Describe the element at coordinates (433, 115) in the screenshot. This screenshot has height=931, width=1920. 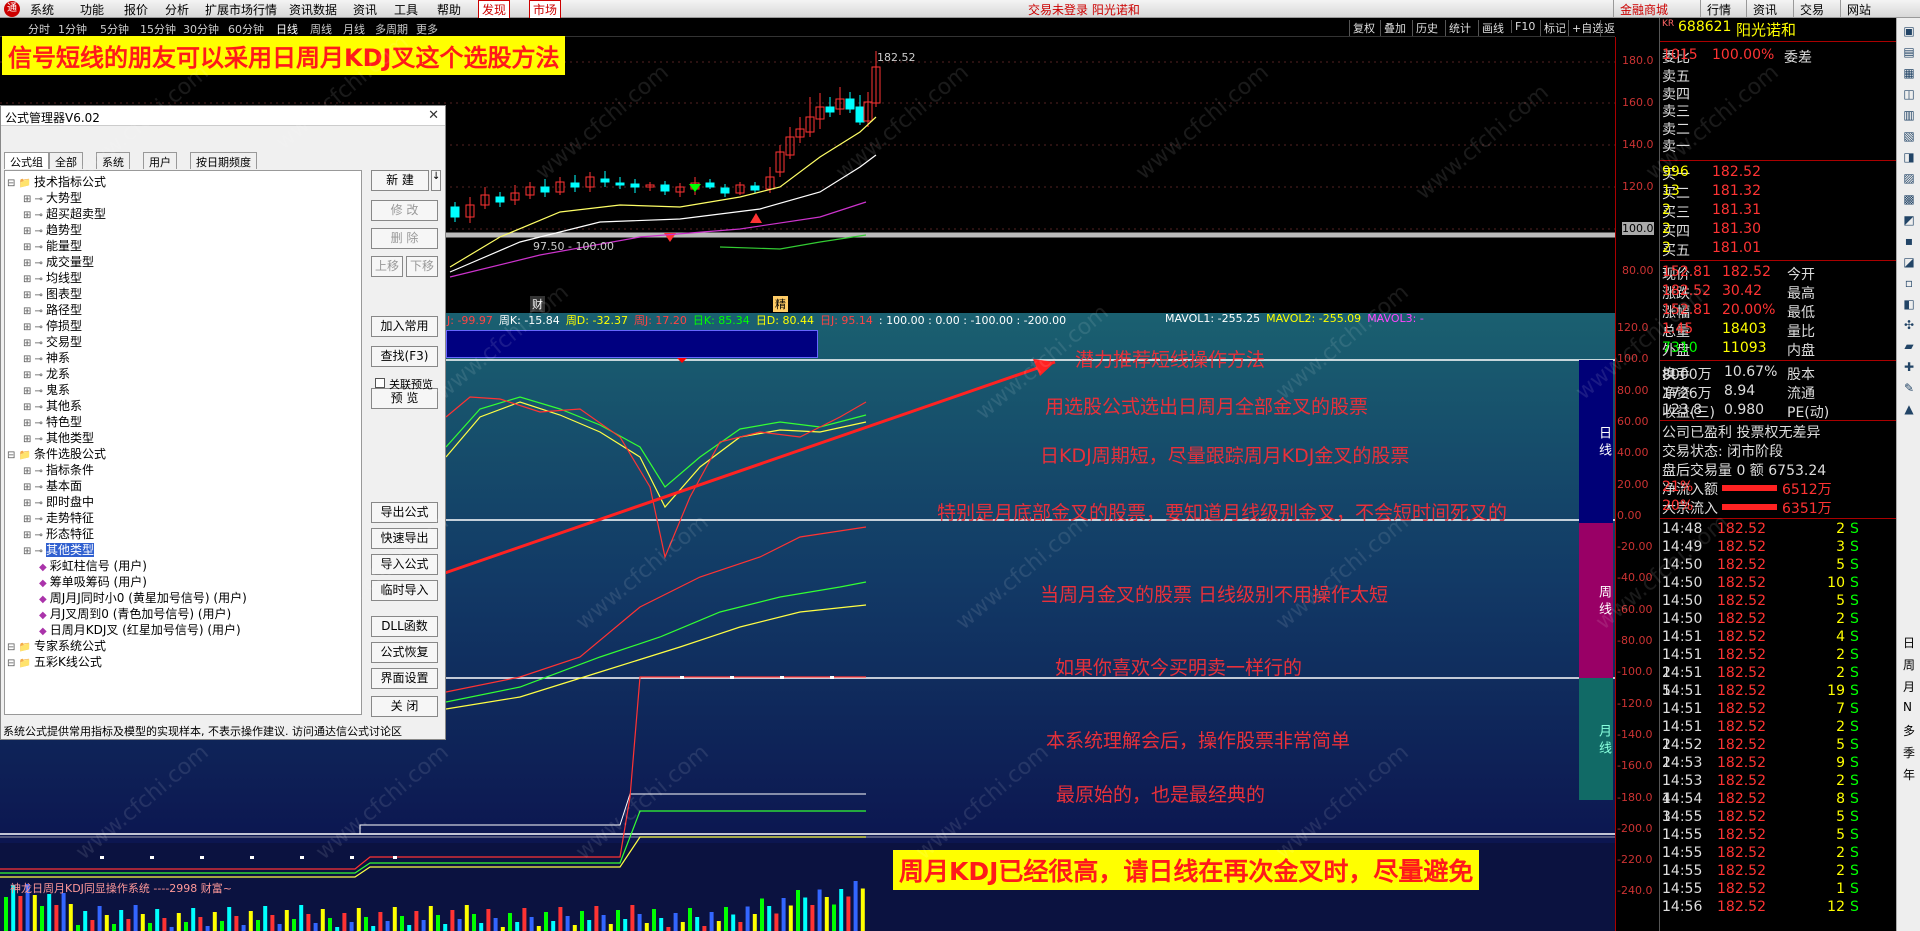
I see `close-icon: ✕` at that location.